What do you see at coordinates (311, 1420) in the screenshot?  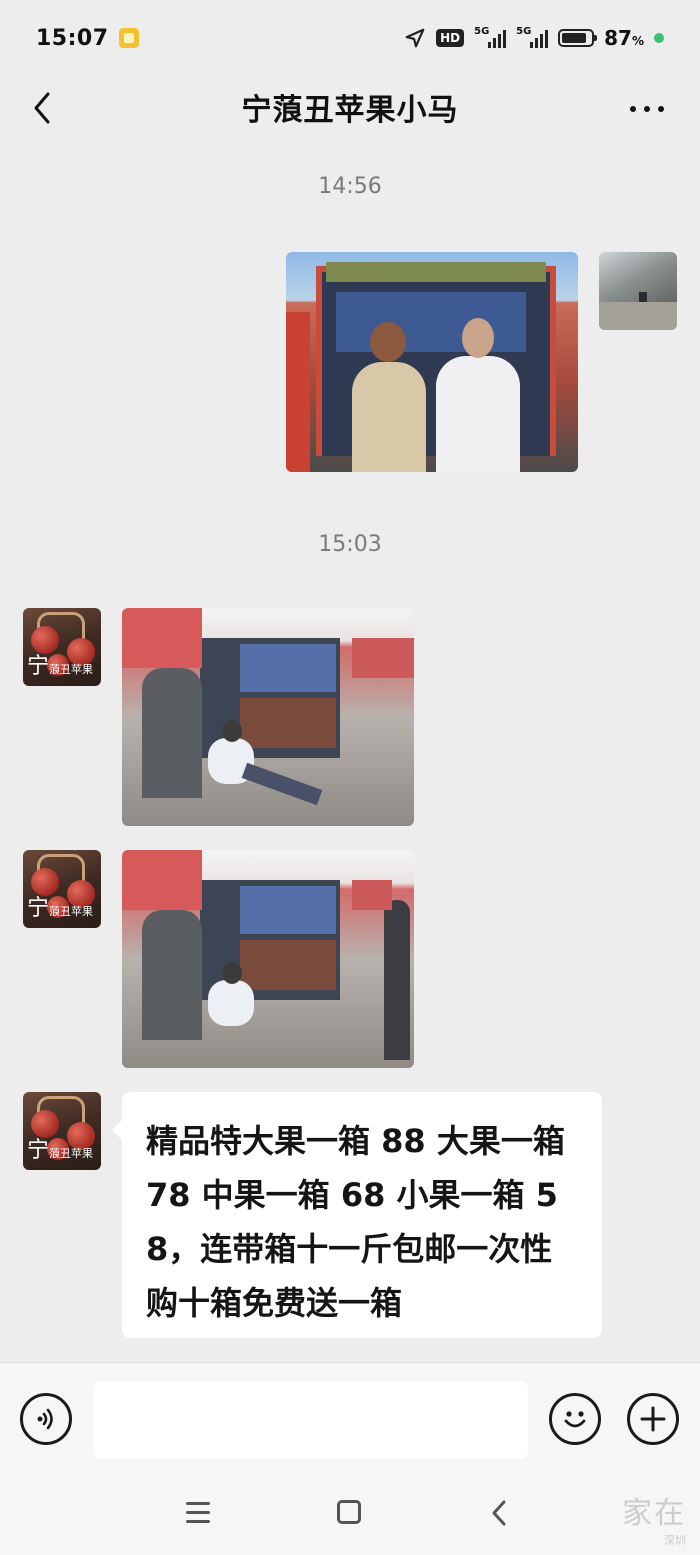 I see `message-input` at bounding box center [311, 1420].